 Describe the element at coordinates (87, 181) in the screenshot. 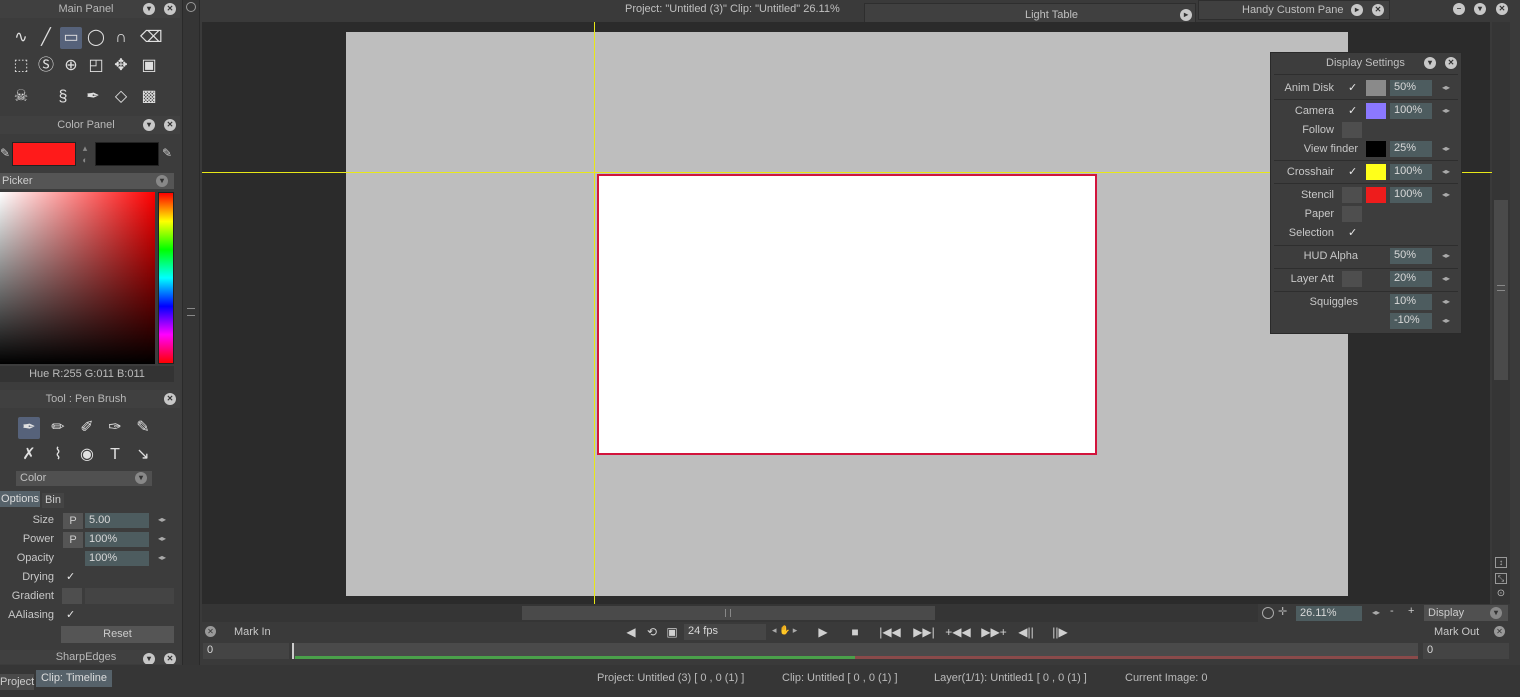

I see `picker-mode-dropdown: Picker ▾` at that location.